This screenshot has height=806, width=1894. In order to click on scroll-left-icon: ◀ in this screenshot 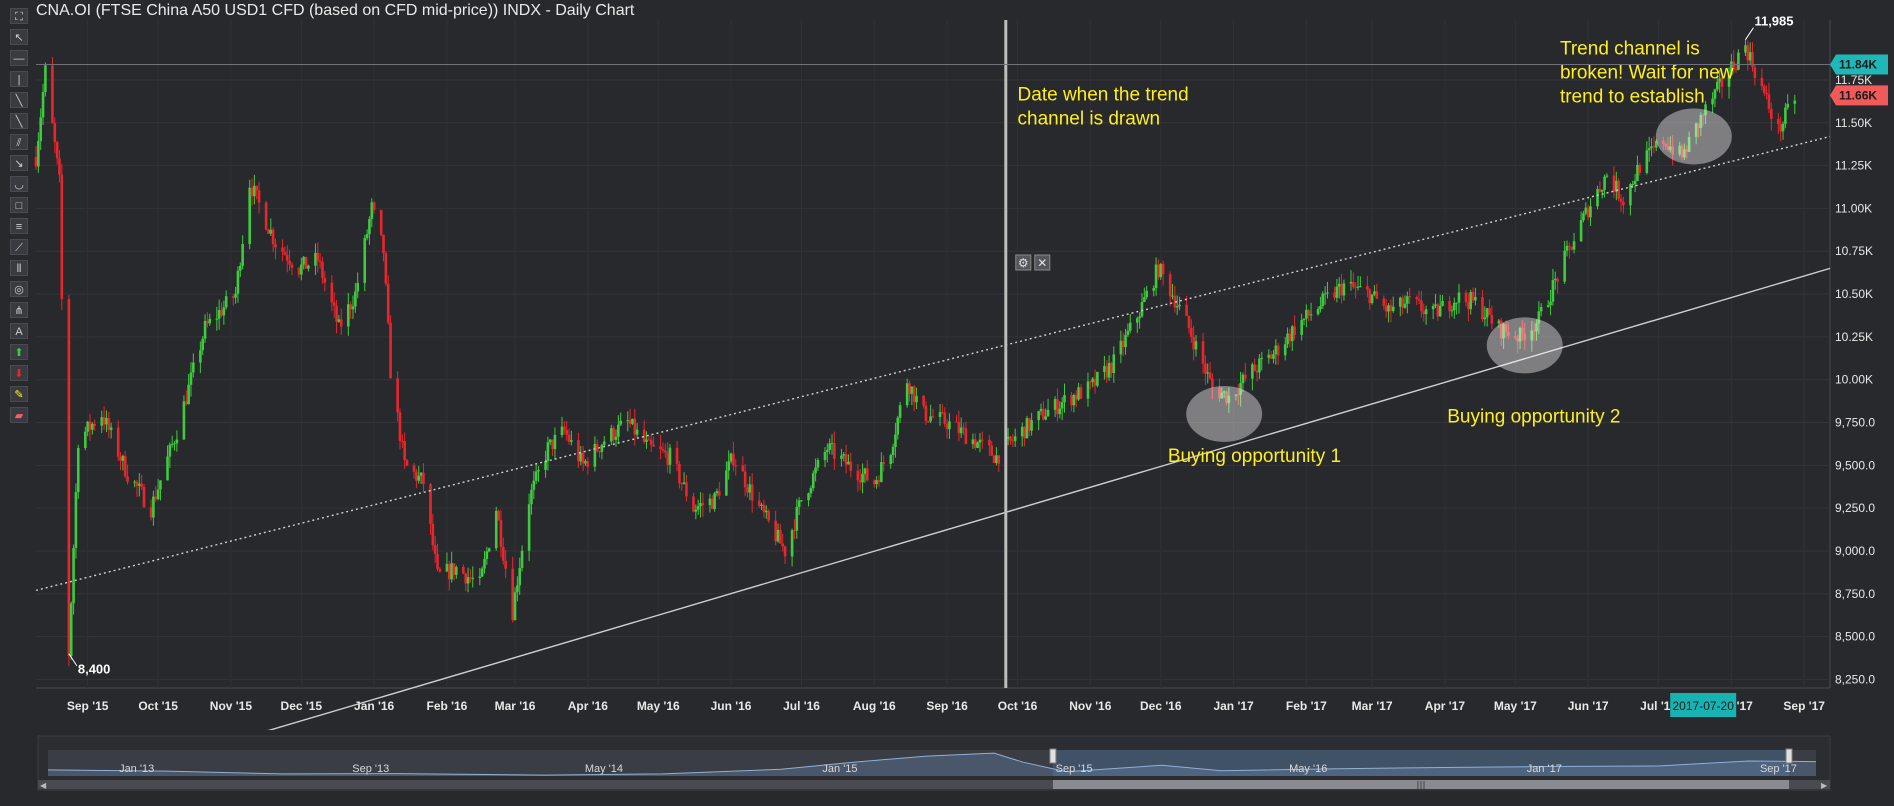, I will do `click(43, 785)`.